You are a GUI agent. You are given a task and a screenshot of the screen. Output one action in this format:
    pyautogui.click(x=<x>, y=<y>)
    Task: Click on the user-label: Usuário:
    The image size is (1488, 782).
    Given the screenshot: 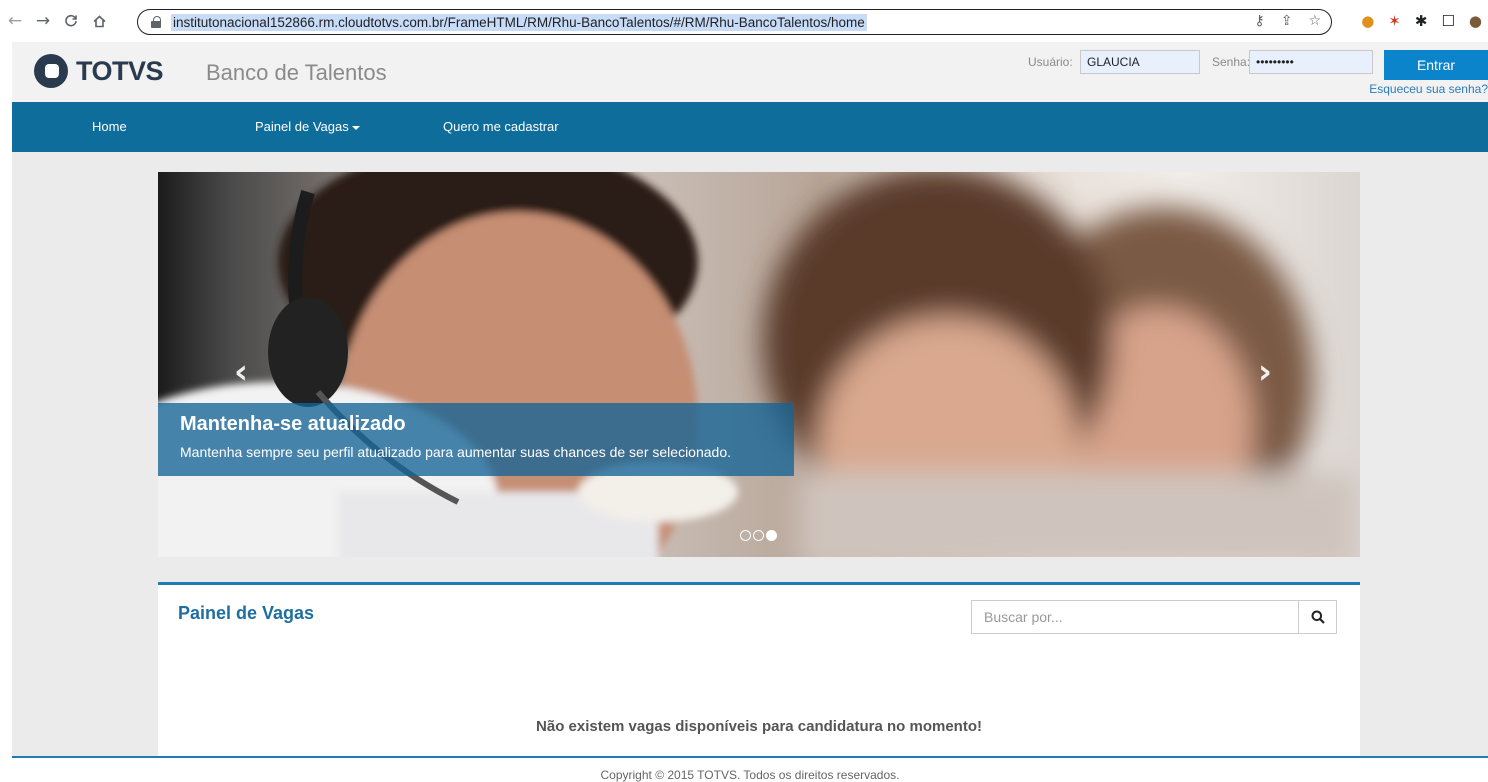 What is the action you would take?
    pyautogui.click(x=1050, y=62)
    